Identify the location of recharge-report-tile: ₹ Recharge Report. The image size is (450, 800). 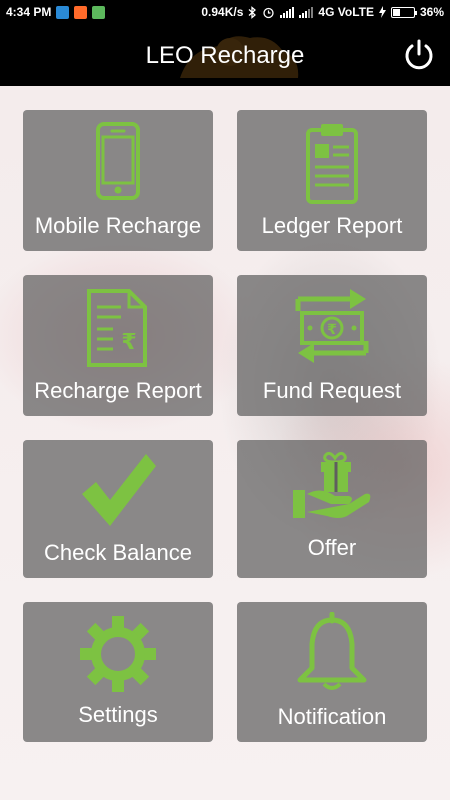
(118, 345).